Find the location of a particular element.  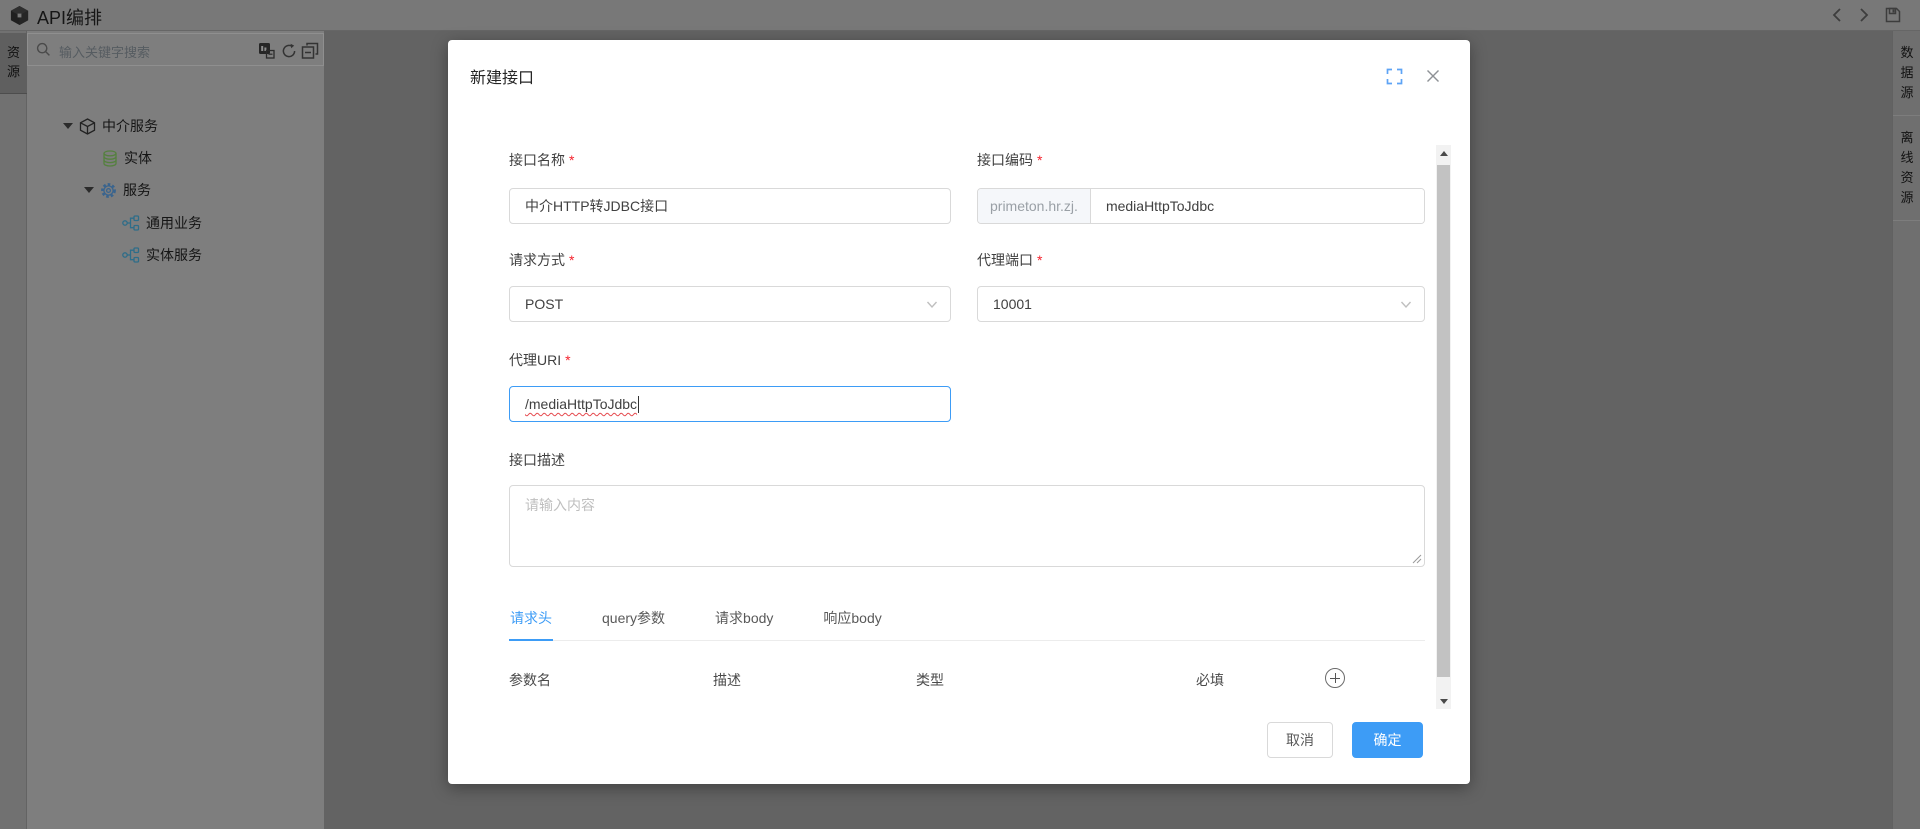

modal-scrollbar is located at coordinates (1443, 427).